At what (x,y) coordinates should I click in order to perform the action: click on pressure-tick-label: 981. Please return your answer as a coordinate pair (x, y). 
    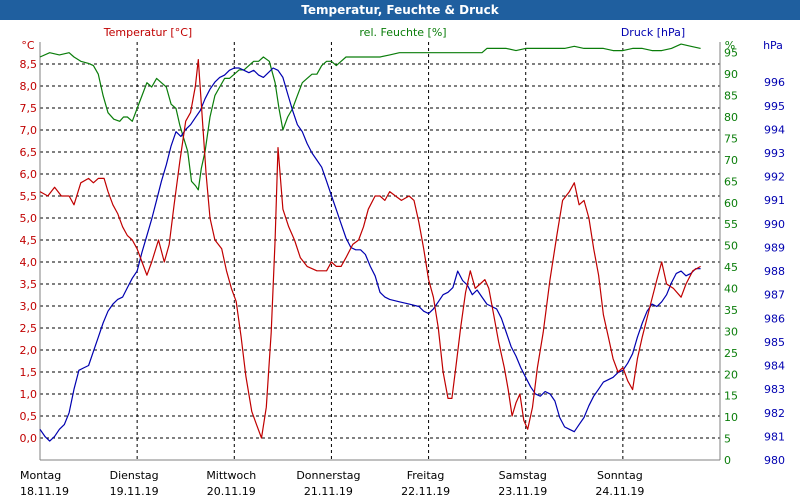
    Looking at the image, I should click on (774, 436).